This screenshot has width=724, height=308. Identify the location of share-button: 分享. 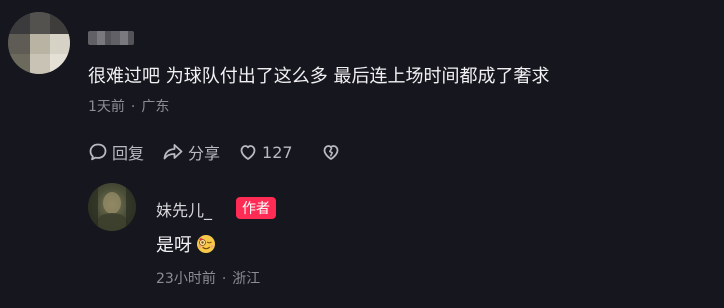
(191, 152).